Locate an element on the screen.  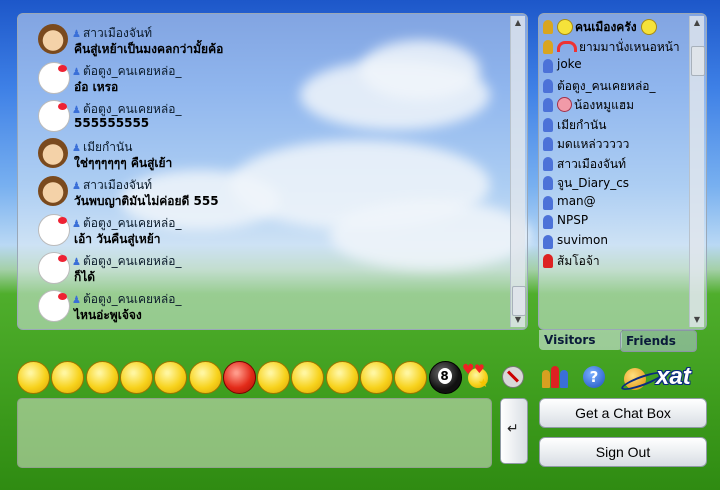
pig-icon is located at coordinates (564, 104).